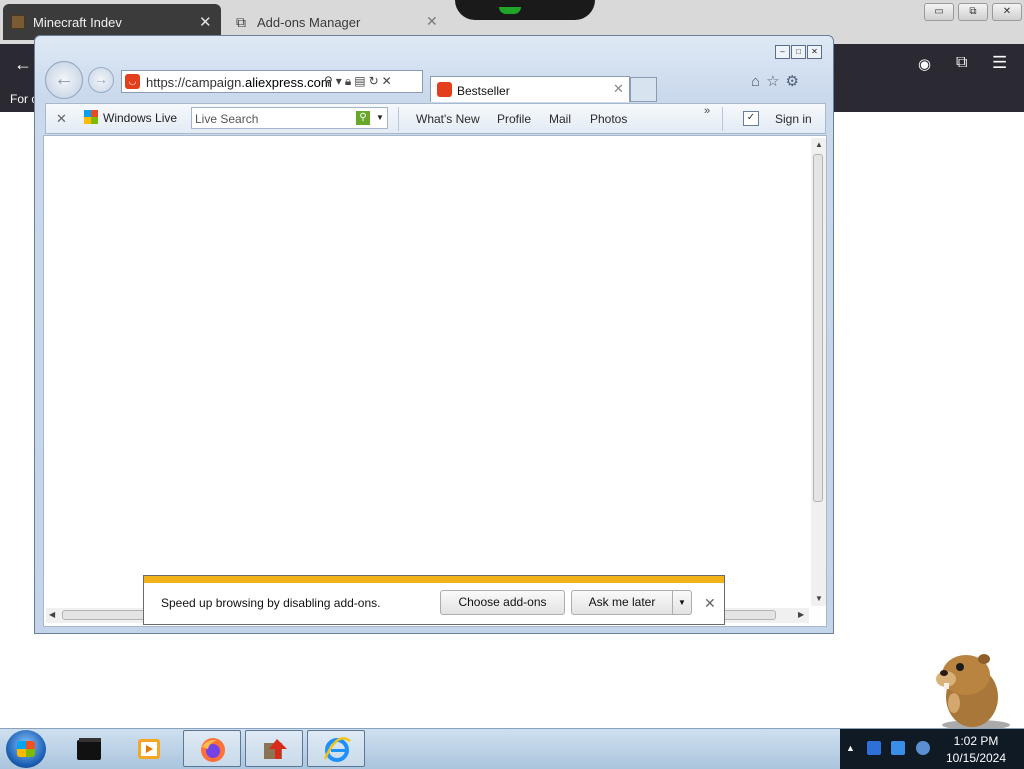 The height and width of the screenshot is (769, 1024). What do you see at coordinates (330, 81) in the screenshot?
I see `search-icon: ⚲` at bounding box center [330, 81].